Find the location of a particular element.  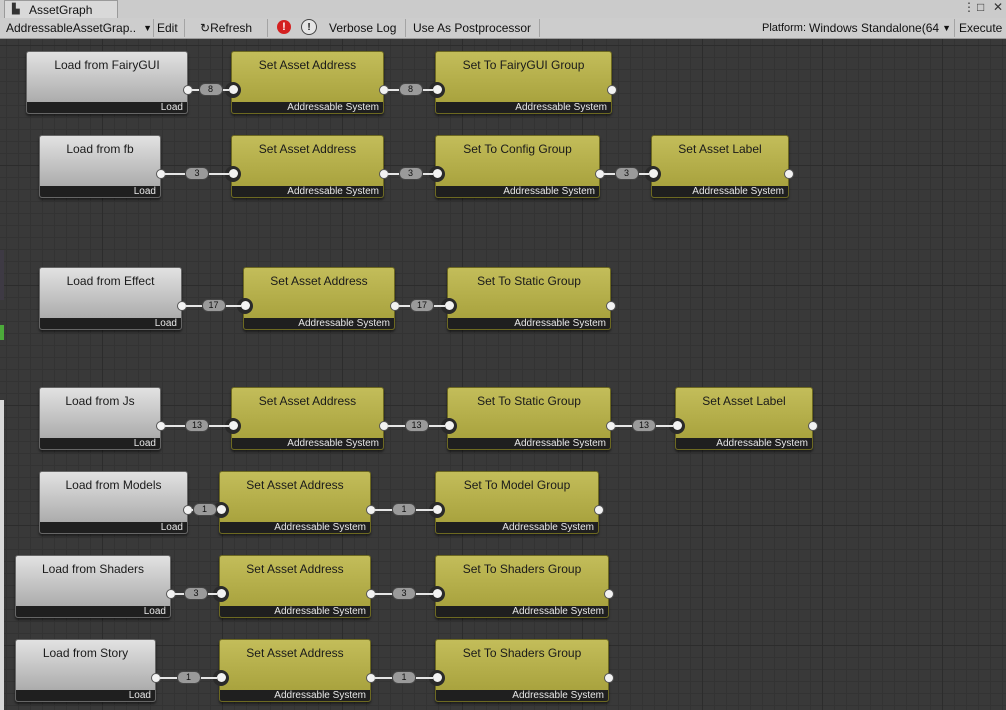

edit-button: Edit is located at coordinates (167, 28).